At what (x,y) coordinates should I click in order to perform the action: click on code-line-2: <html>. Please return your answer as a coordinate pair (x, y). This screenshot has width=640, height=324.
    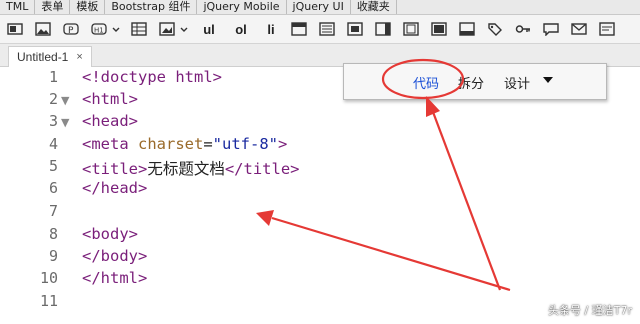
    Looking at the image, I should click on (110, 99).